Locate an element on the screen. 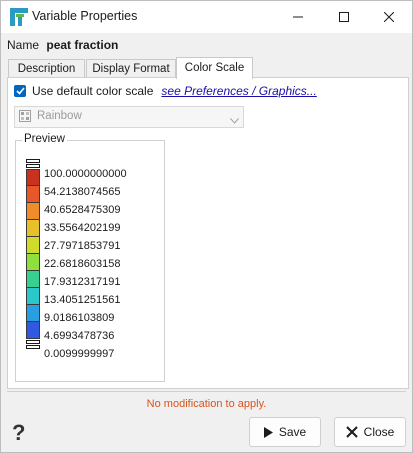  maximize-button is located at coordinates (344, 17).